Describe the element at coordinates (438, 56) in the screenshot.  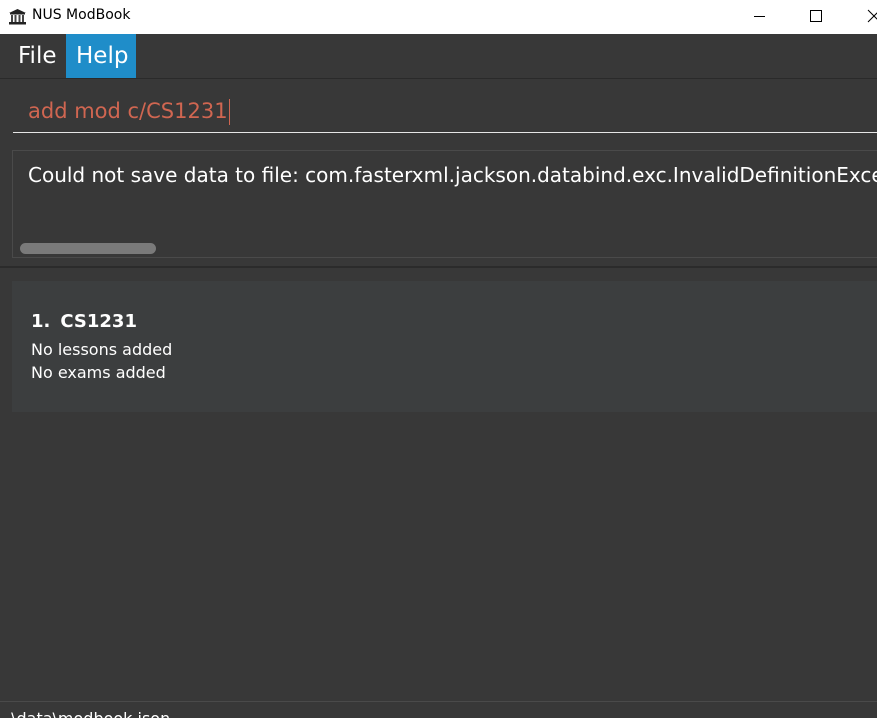
I see `menu-bar: File Help` at that location.